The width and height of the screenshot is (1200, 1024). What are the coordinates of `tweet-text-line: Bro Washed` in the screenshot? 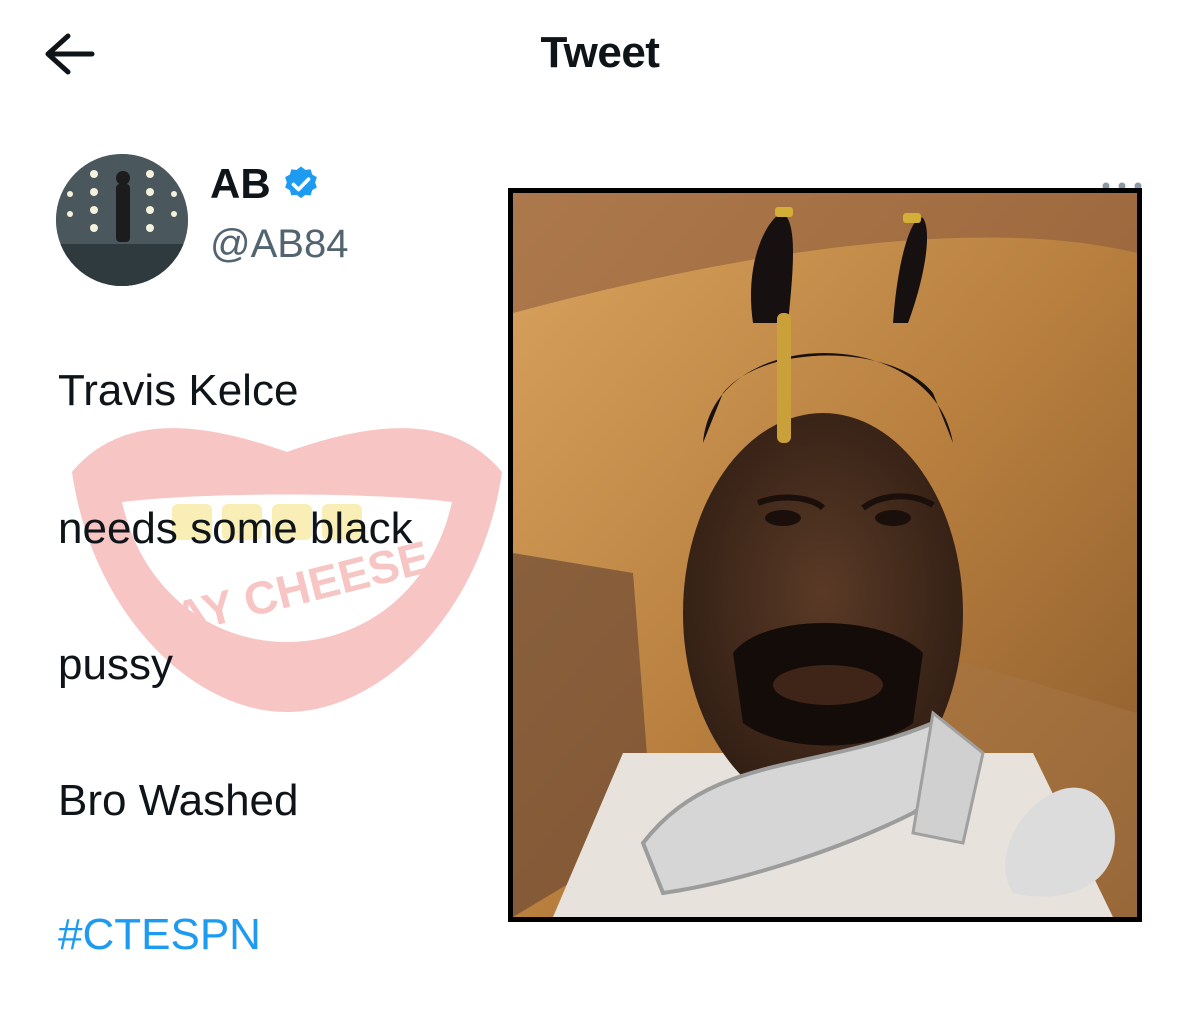 It's located at (178, 800).